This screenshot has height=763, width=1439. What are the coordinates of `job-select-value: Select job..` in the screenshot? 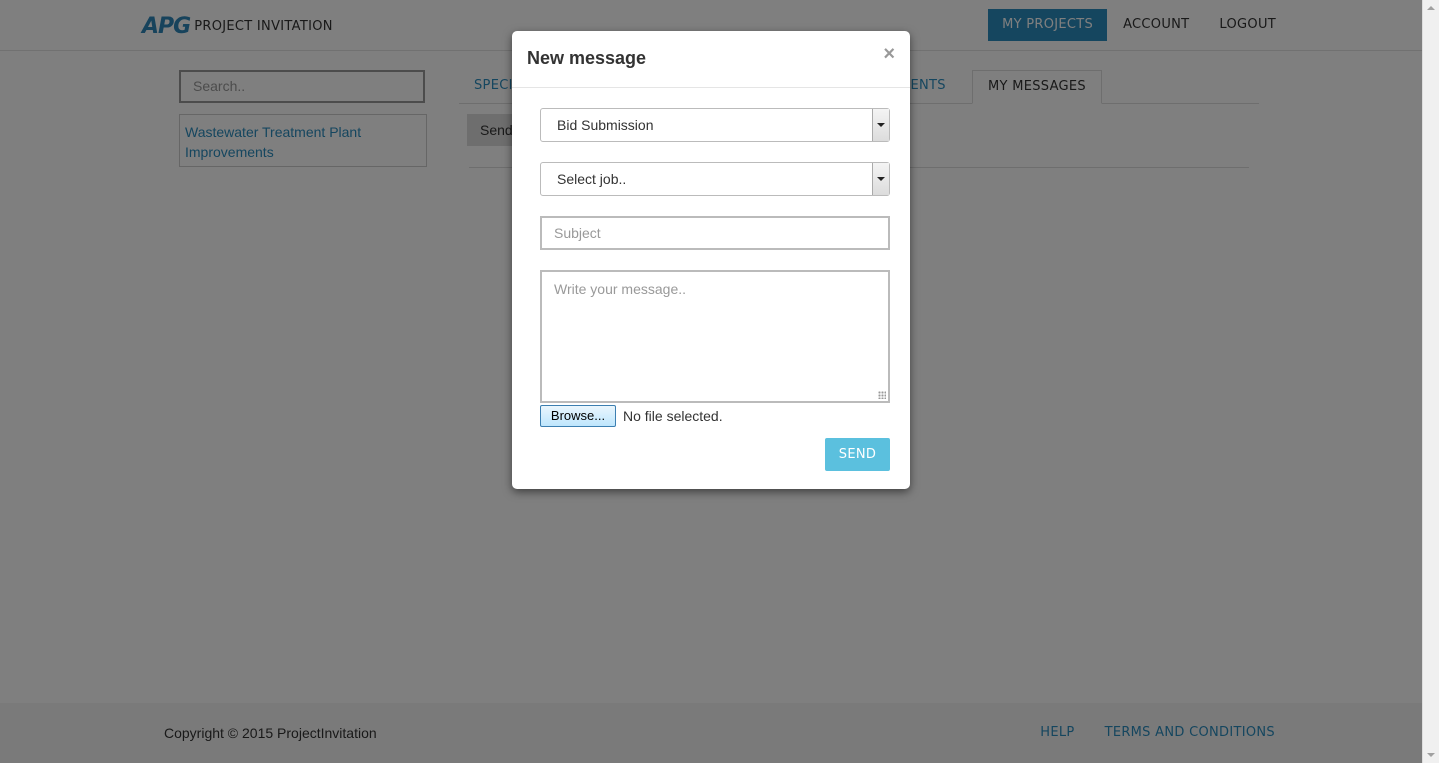 It's located at (592, 179).